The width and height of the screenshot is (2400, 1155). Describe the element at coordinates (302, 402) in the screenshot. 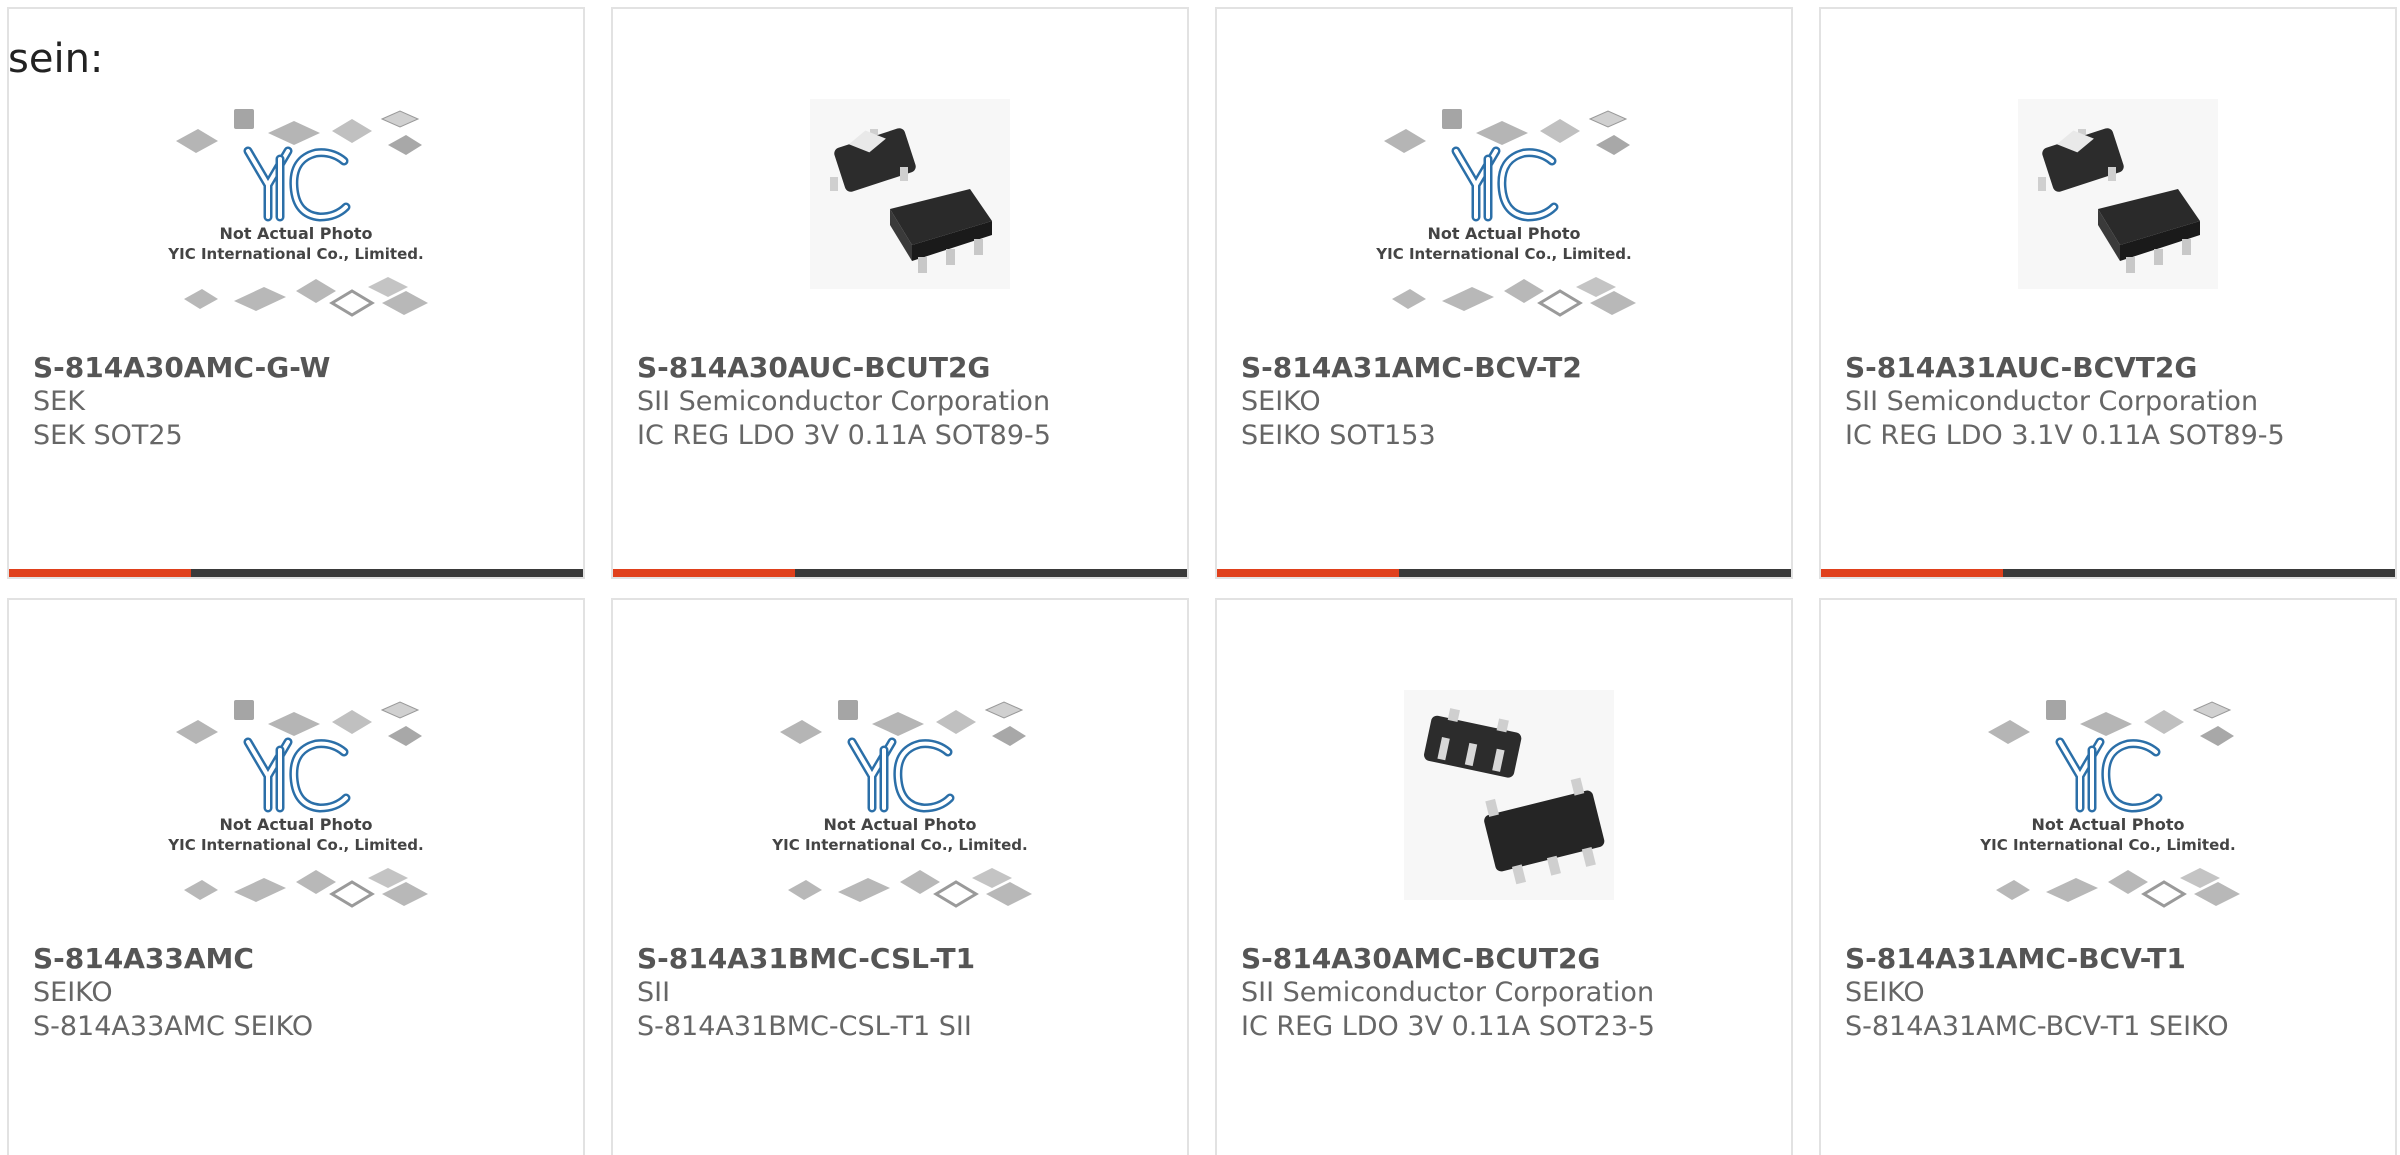

I see `product-info: S-814A30AMC-G-W SEK SEK SOT25` at that location.